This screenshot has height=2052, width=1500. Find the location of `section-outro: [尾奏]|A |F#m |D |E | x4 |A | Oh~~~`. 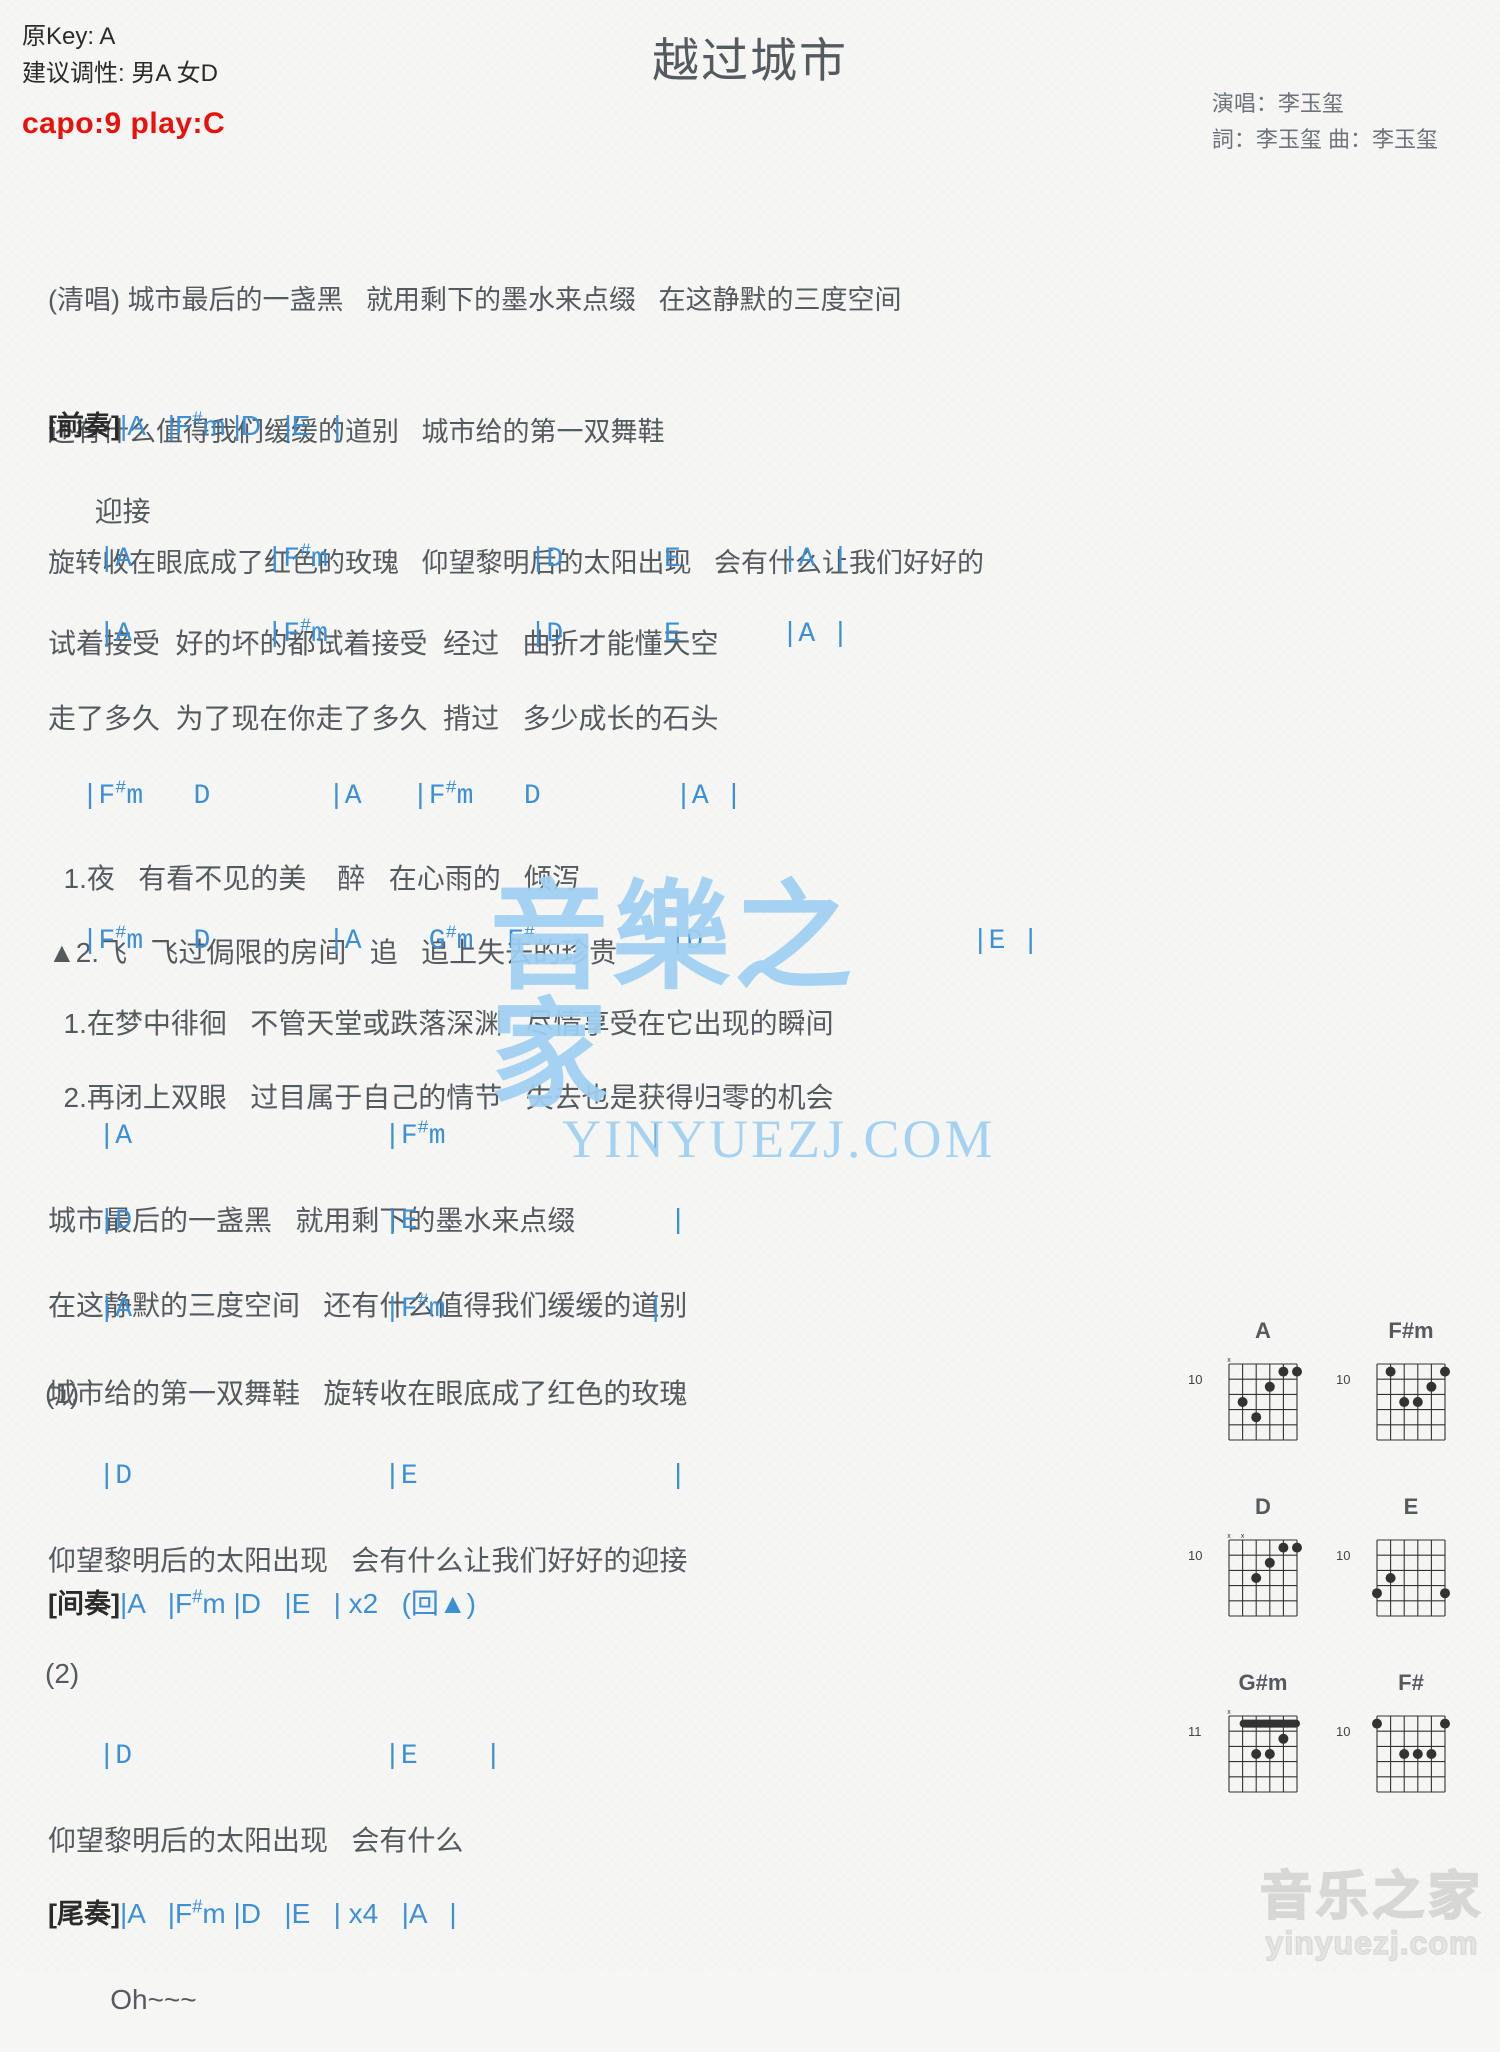

section-outro: [尾奏]|A |F#m |D |E | x4 |A | Oh~~~ is located at coordinates (252, 1957).